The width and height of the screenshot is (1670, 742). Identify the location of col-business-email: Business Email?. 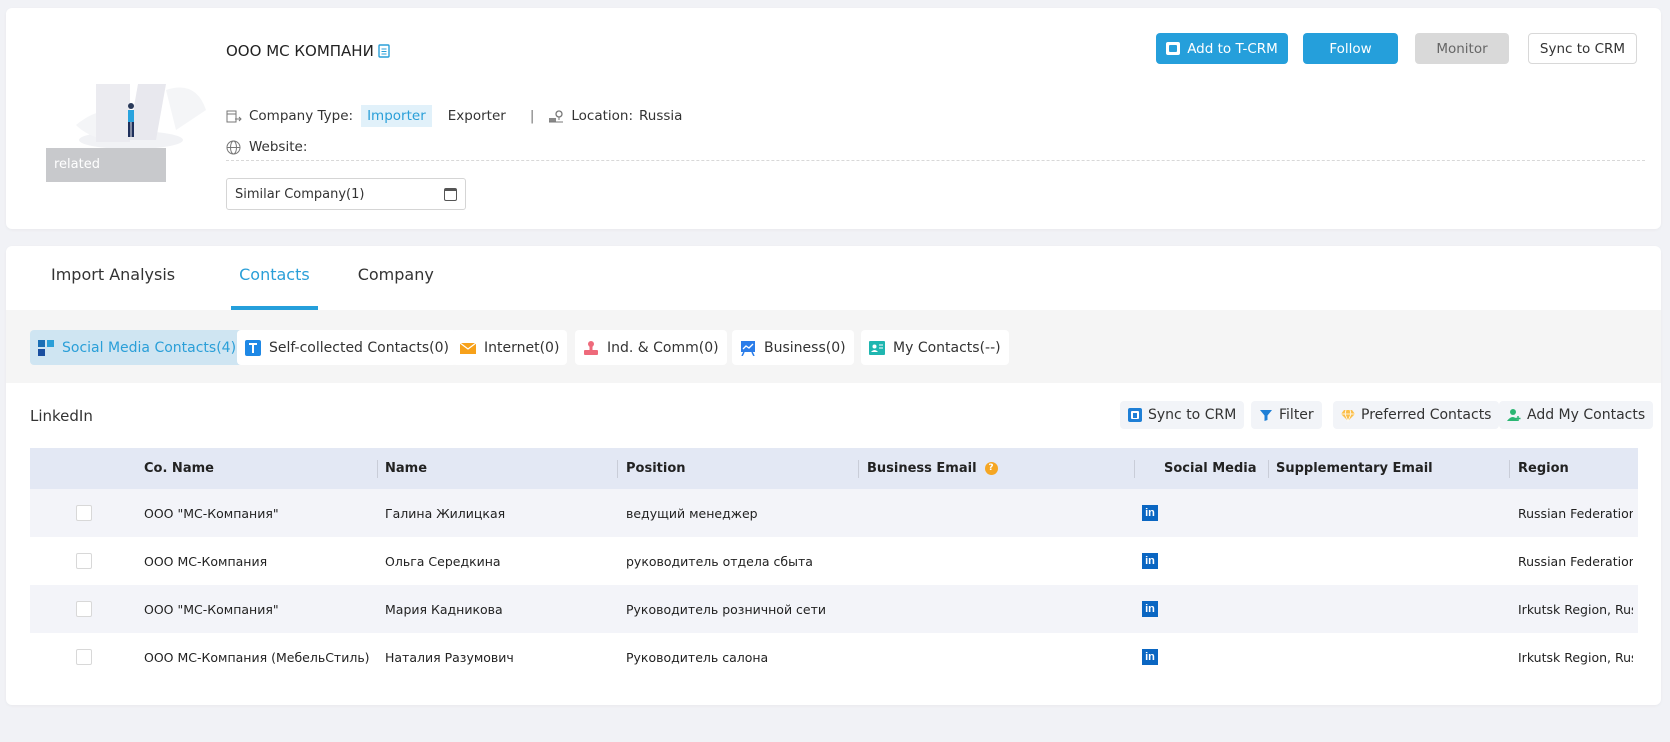
(932, 468).